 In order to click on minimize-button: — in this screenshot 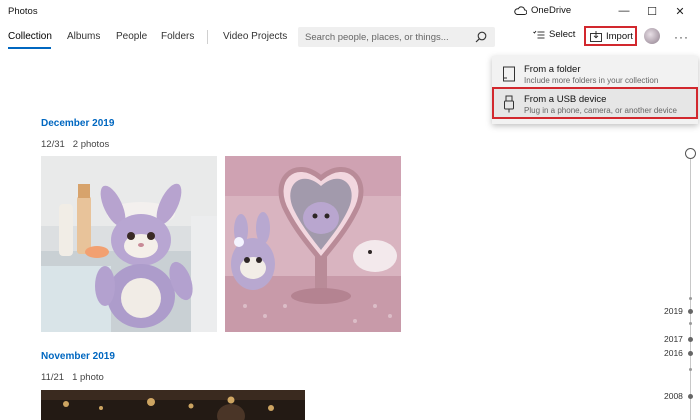, I will do `click(624, 11)`.